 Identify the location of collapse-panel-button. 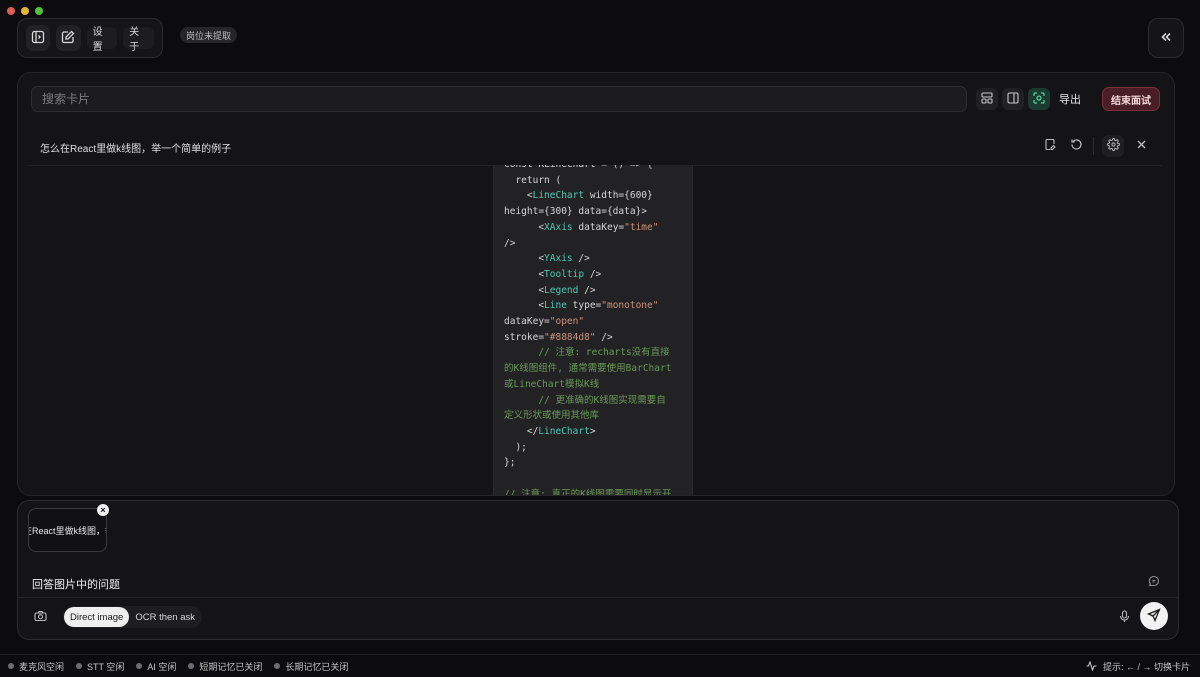
(1166, 38).